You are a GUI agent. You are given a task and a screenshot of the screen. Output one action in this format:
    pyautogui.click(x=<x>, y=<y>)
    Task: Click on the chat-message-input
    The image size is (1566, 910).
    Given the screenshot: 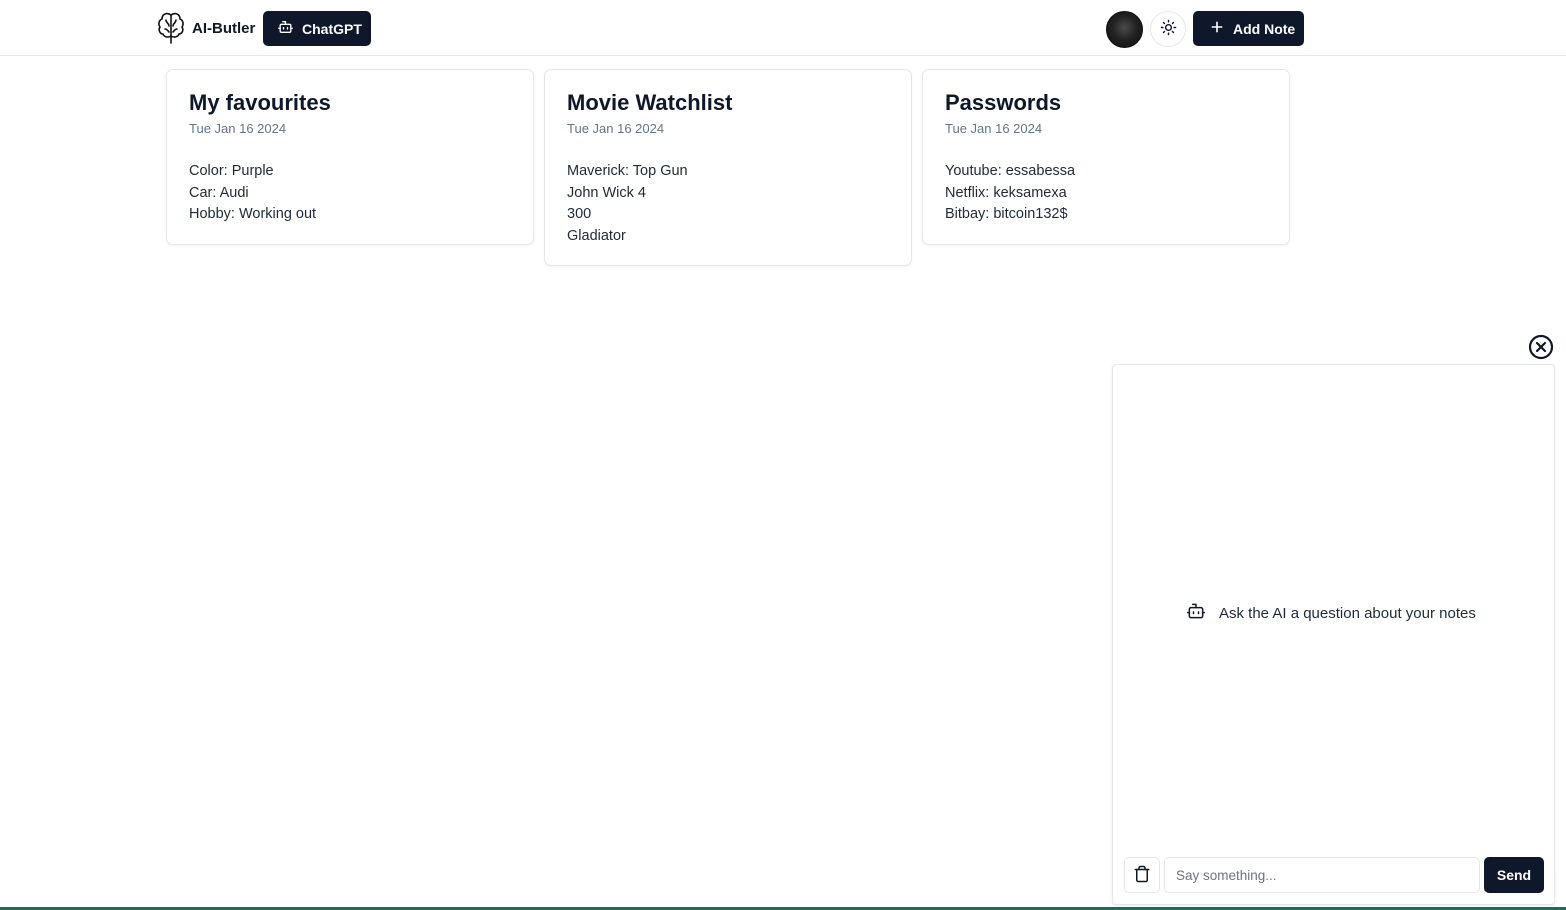 What is the action you would take?
    pyautogui.click(x=1322, y=875)
    